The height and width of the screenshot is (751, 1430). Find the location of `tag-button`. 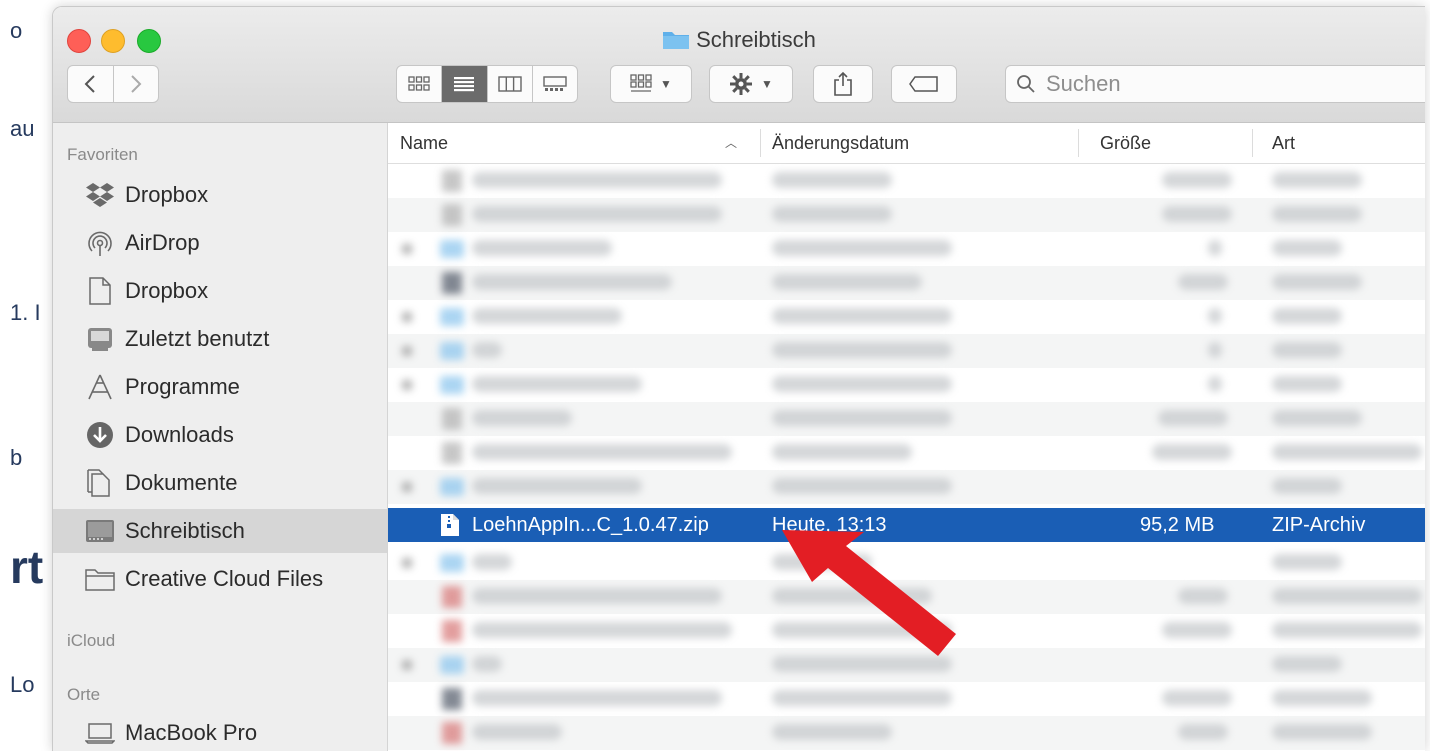

tag-button is located at coordinates (924, 84).